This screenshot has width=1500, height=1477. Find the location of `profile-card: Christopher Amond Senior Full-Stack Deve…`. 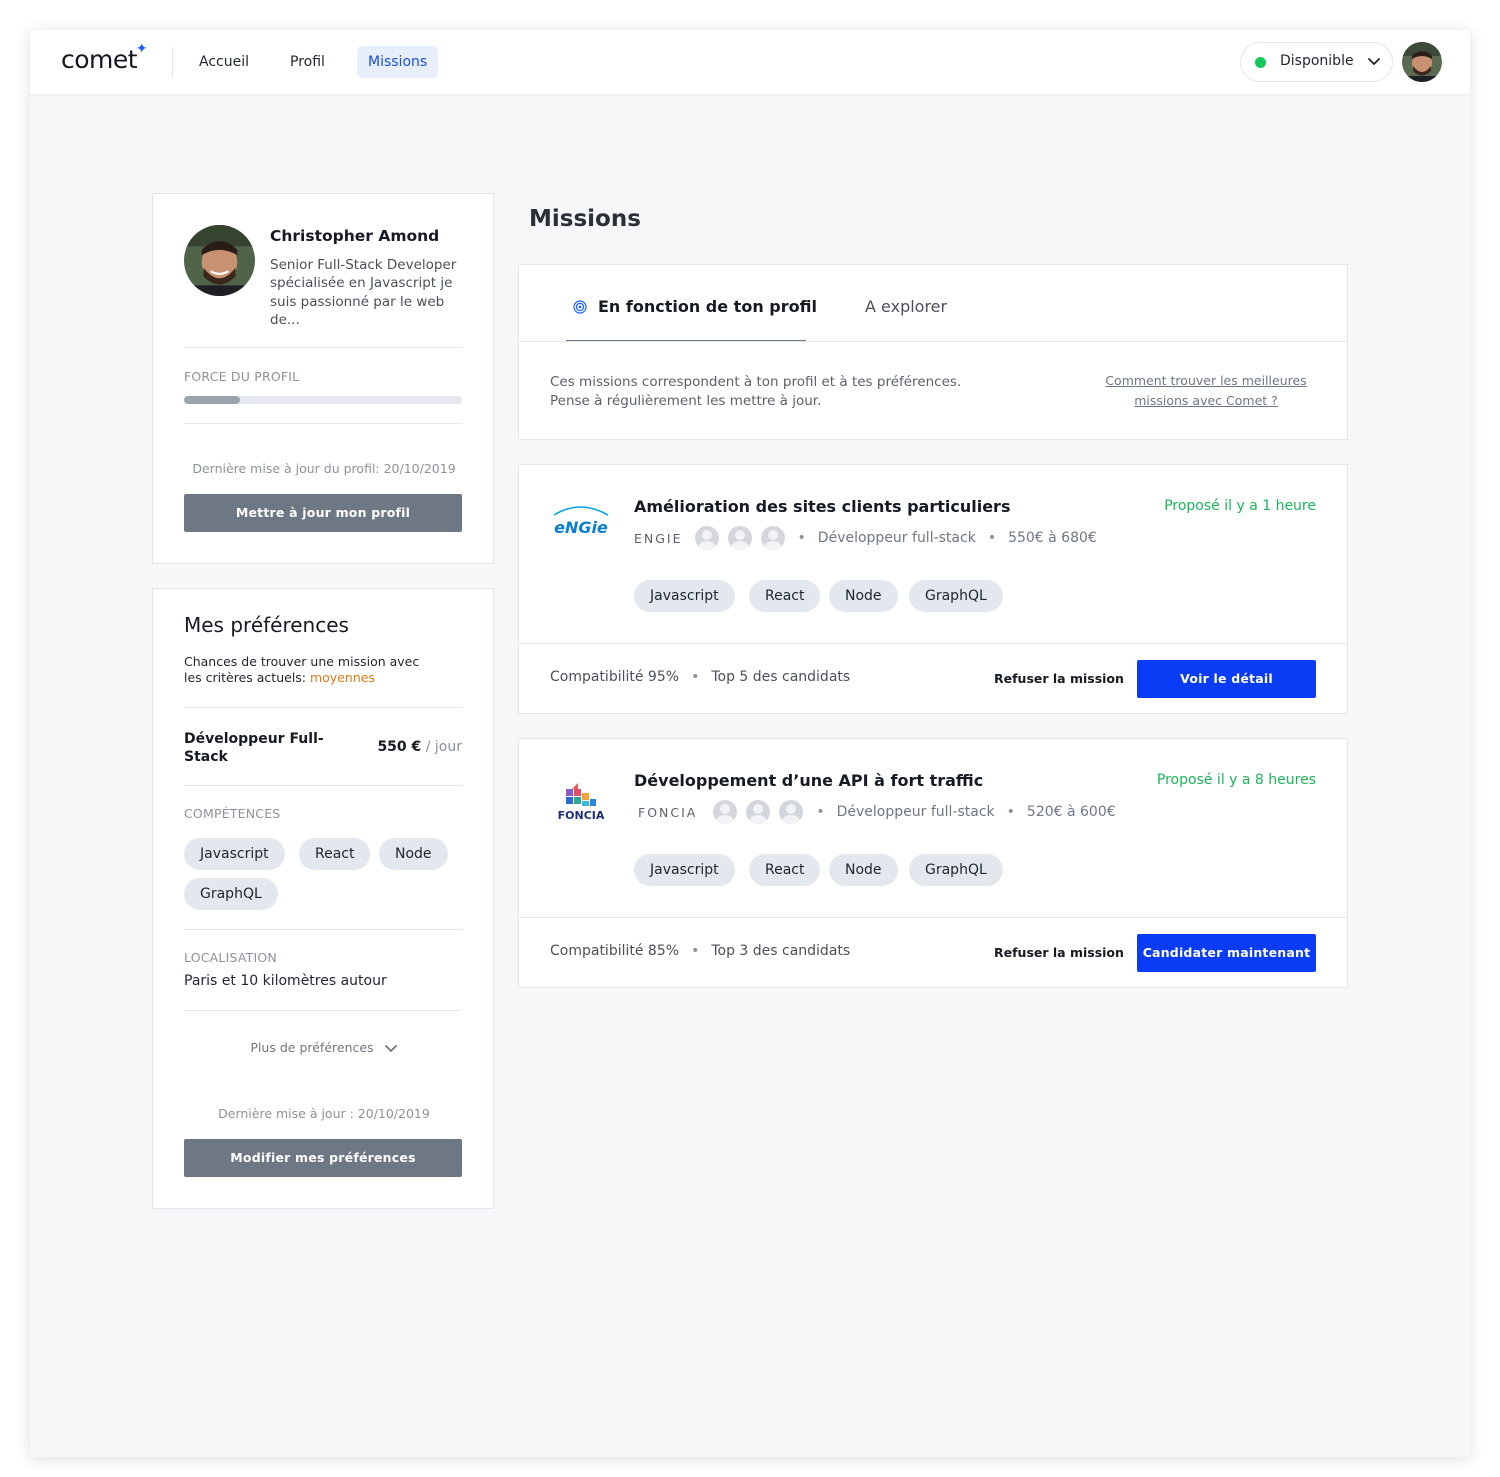

profile-card: Christopher Amond Senior Full-Stack Deve… is located at coordinates (323, 378).